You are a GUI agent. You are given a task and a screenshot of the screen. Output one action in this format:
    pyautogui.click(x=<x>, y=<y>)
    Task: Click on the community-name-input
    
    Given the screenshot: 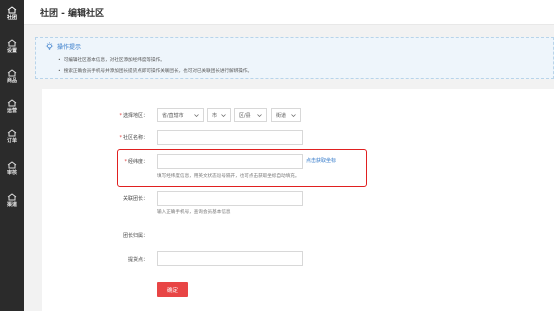 What is the action you would take?
    pyautogui.click(x=230, y=137)
    